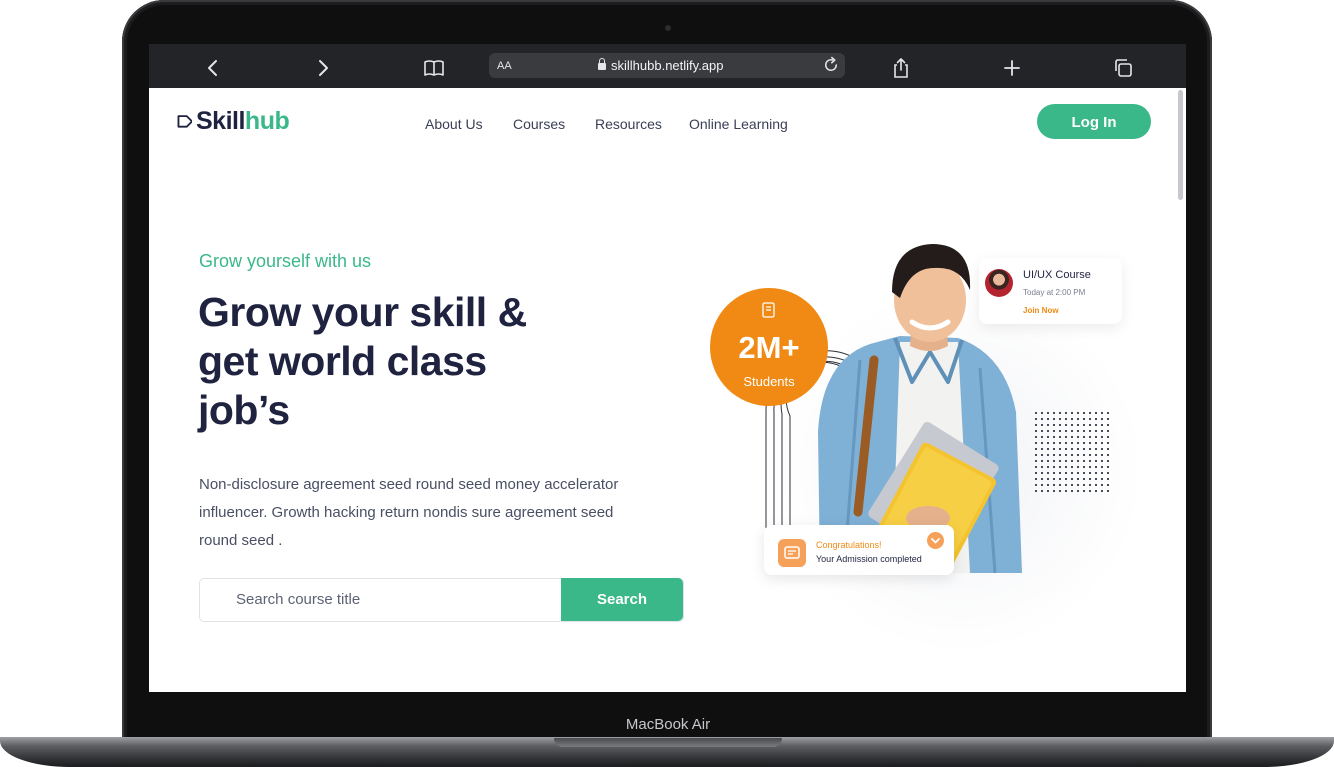 Image resolution: width=1334 pixels, height=767 pixels. I want to click on device-model-label: MacBook Air, so click(668, 724).